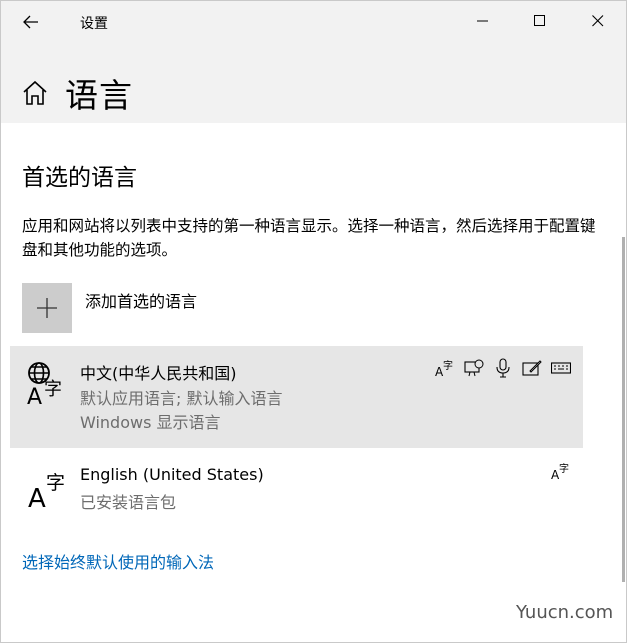 The width and height of the screenshot is (627, 643). I want to click on close-icon, so click(598, 21).